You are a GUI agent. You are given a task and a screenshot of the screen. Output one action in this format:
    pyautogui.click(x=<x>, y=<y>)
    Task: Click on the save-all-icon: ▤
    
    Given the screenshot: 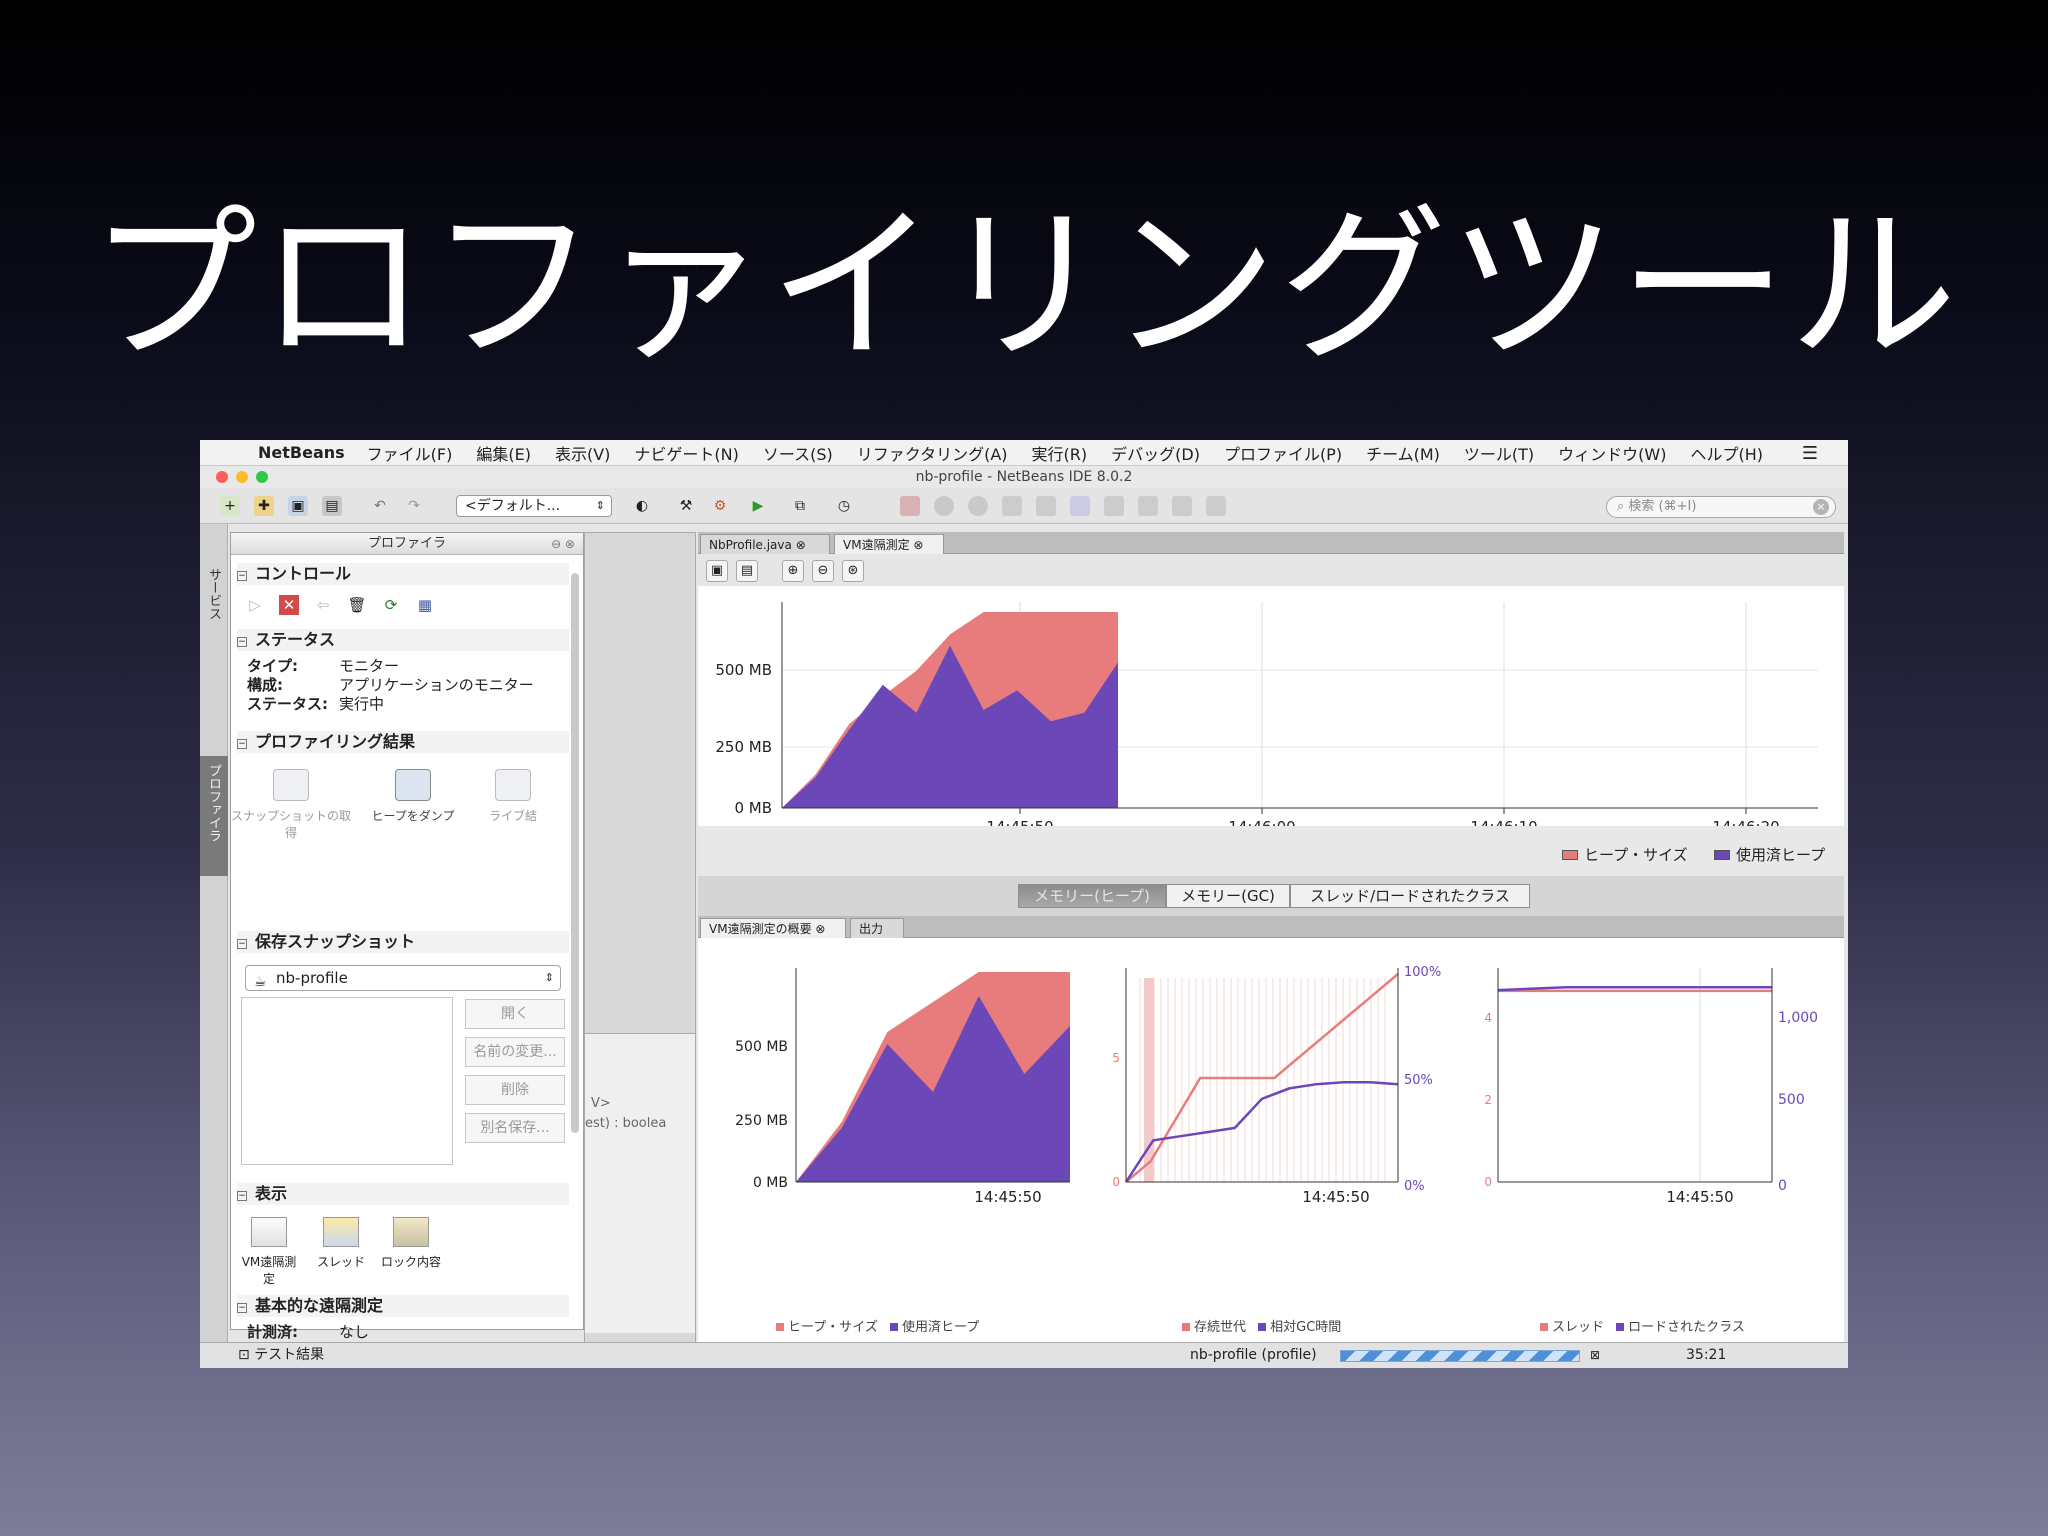 What is the action you would take?
    pyautogui.click(x=332, y=506)
    